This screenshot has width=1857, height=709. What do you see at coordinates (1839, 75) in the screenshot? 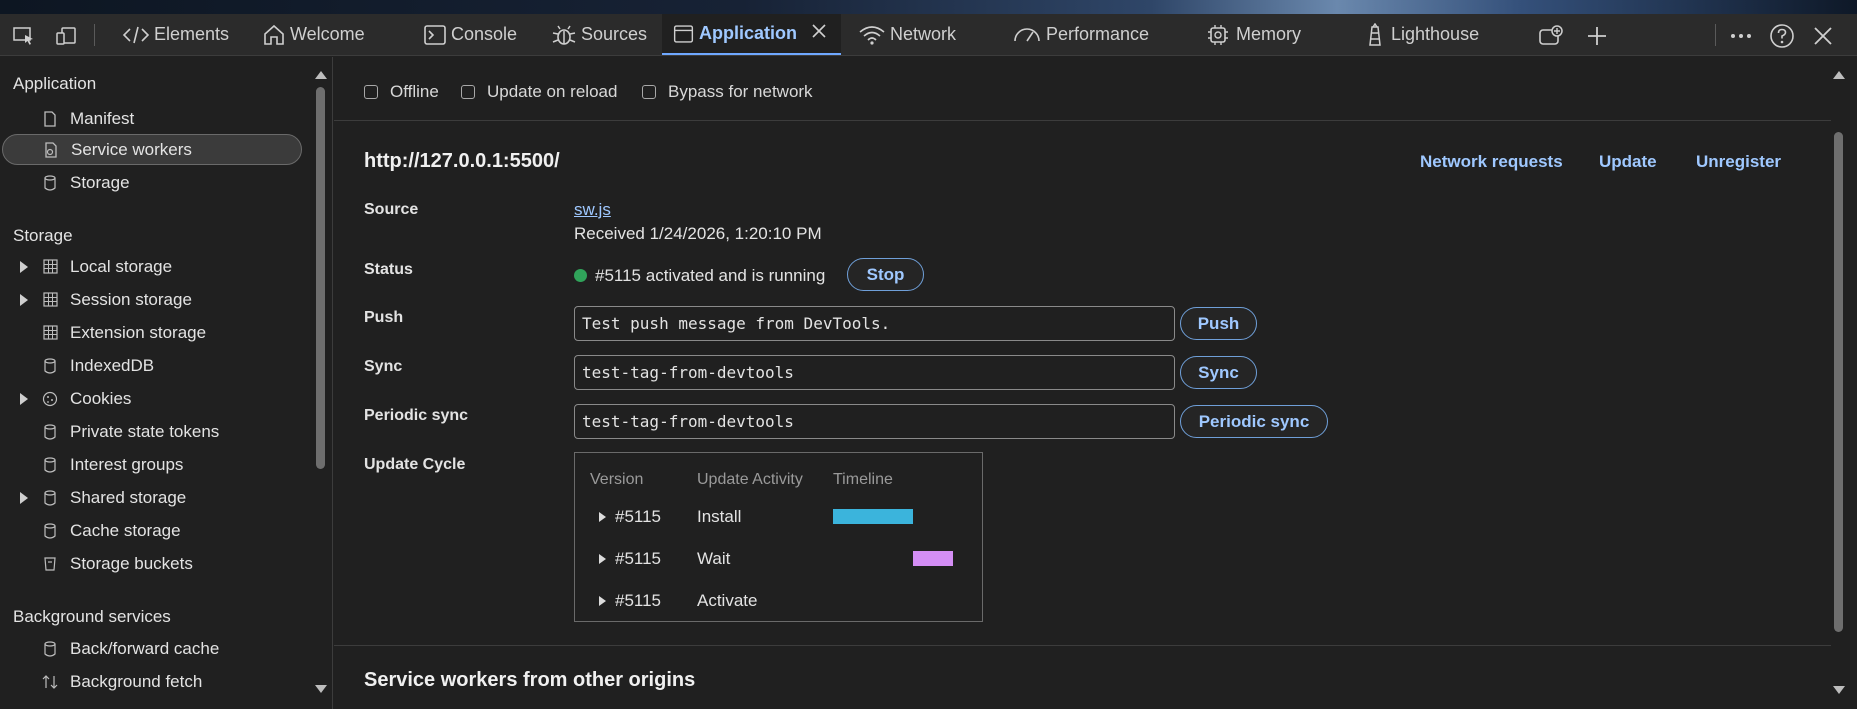
I see `main-scroll-up-icon` at bounding box center [1839, 75].